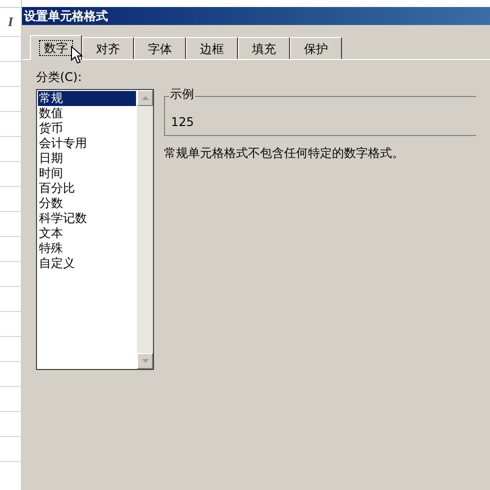  What do you see at coordinates (284, 153) in the screenshot?
I see `description-text: 常规单元格格式不包含任何特定的数字格式。` at bounding box center [284, 153].